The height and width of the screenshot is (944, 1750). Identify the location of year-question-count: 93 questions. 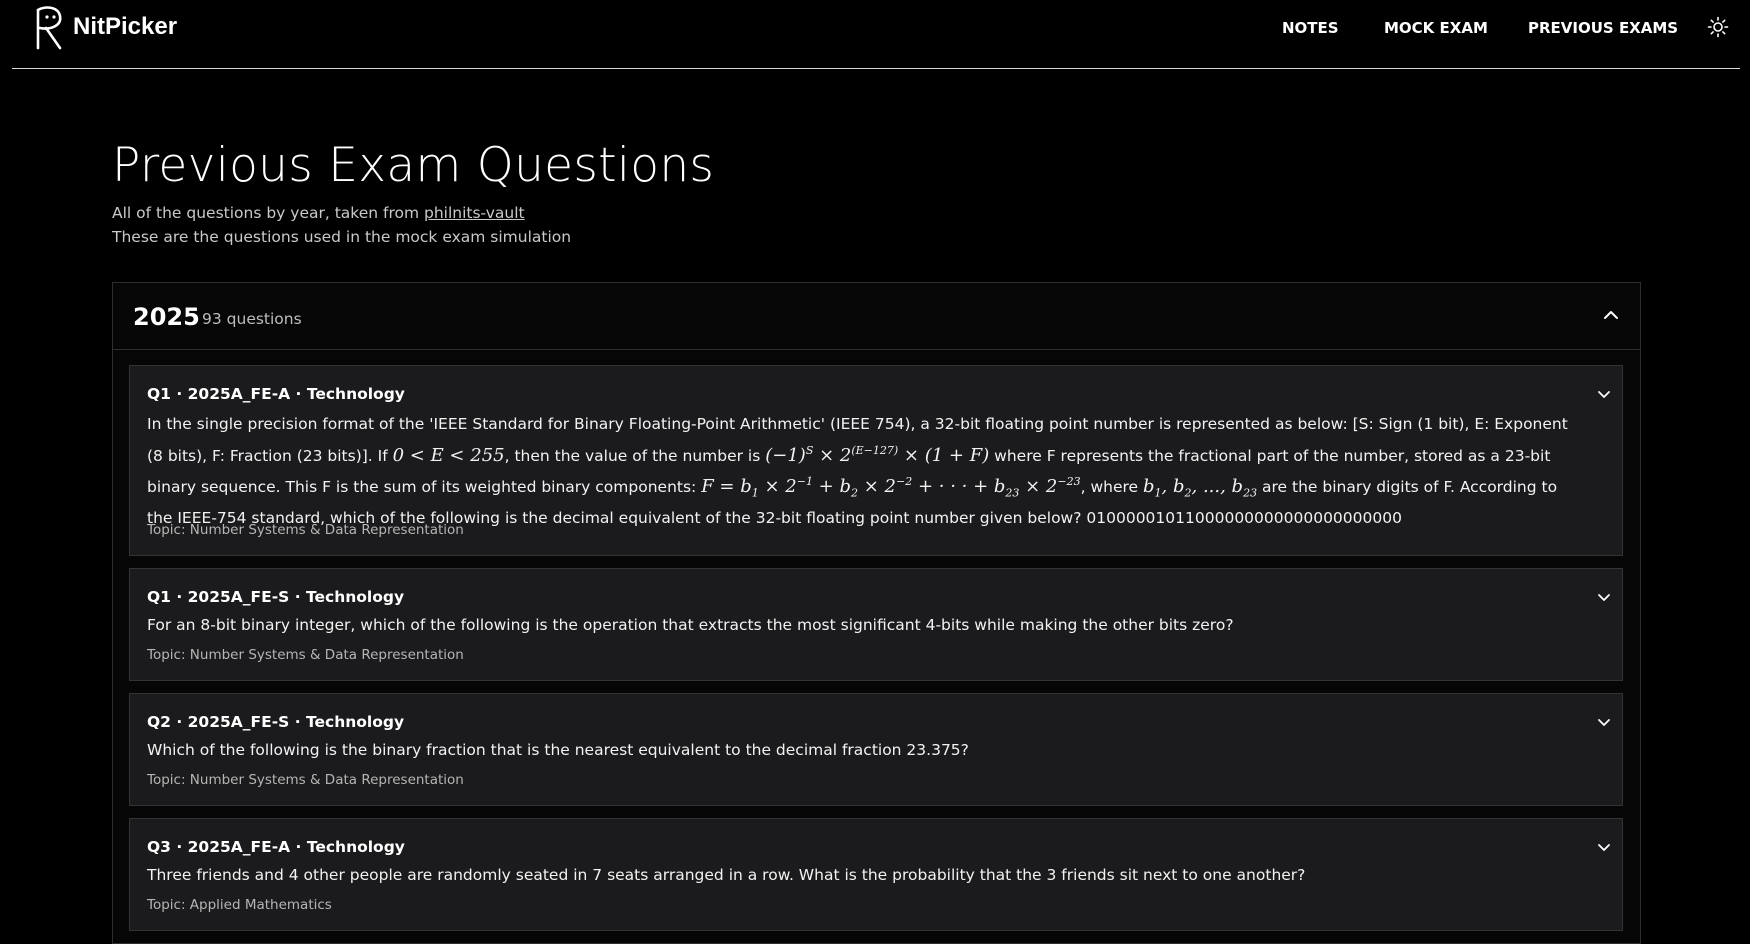
(252, 319).